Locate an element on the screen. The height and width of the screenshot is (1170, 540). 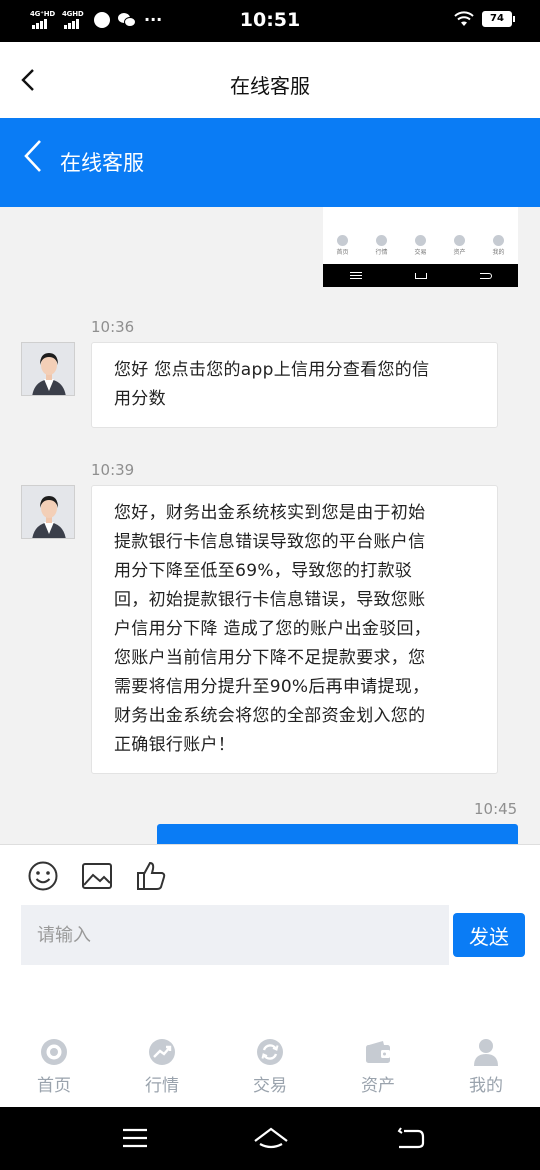
screenshot-tabbar: 首页 行情 交易 资产 我的 is located at coordinates (420, 249).